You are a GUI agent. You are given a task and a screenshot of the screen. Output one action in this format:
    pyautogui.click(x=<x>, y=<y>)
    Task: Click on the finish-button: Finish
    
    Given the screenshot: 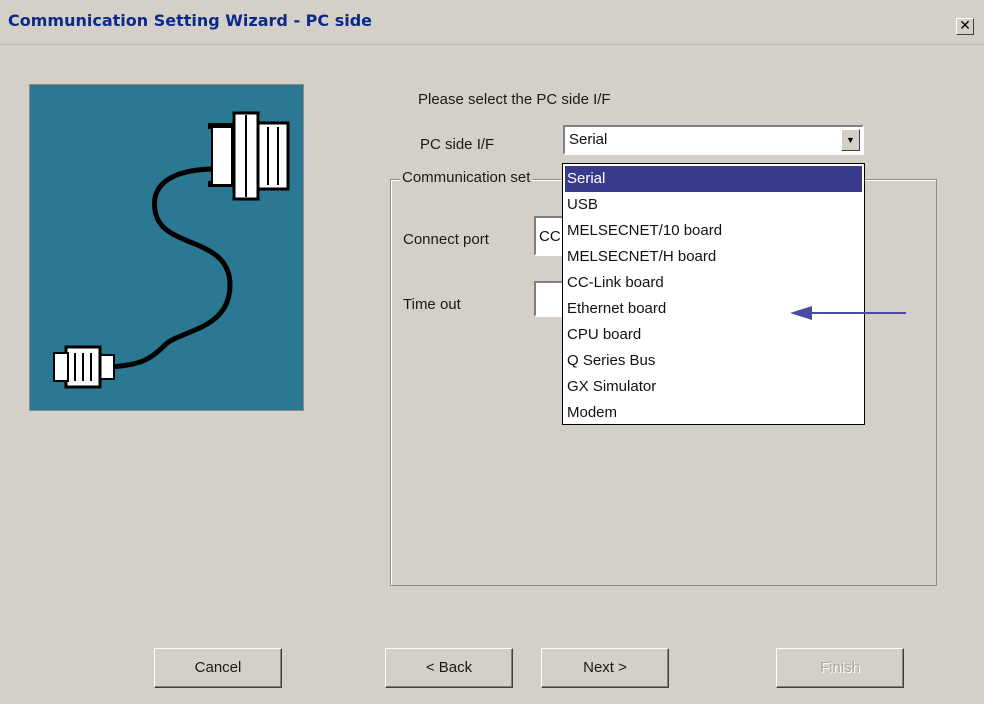 What is the action you would take?
    pyautogui.click(x=840, y=668)
    